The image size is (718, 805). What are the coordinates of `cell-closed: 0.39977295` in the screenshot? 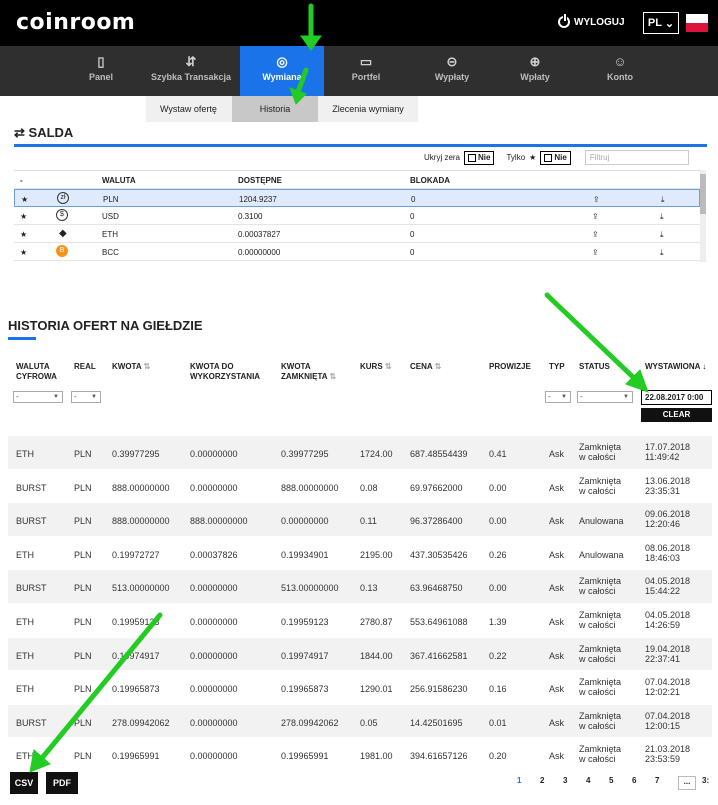 It's located at (305, 454).